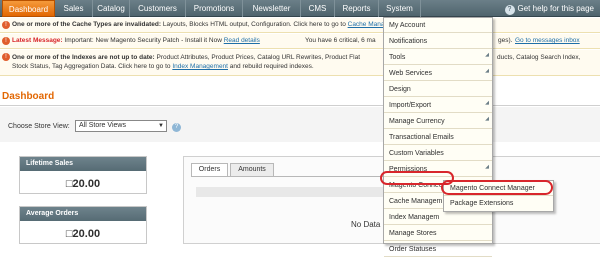  I want to click on menu-item-label: Web Services, so click(411, 73).